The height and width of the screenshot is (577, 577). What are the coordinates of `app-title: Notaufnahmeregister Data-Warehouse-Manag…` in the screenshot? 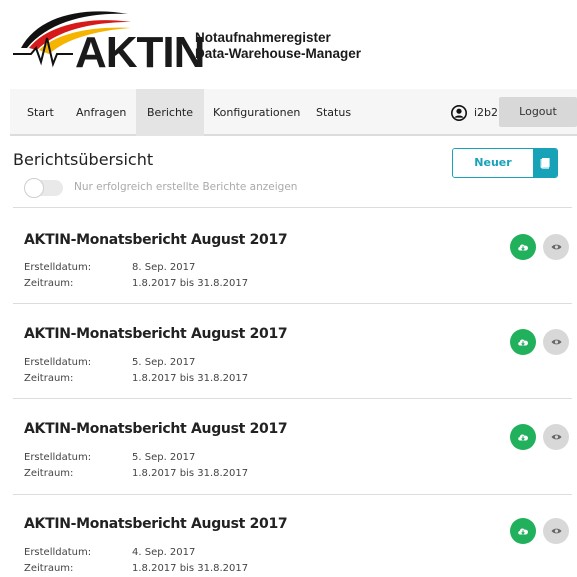 It's located at (278, 46).